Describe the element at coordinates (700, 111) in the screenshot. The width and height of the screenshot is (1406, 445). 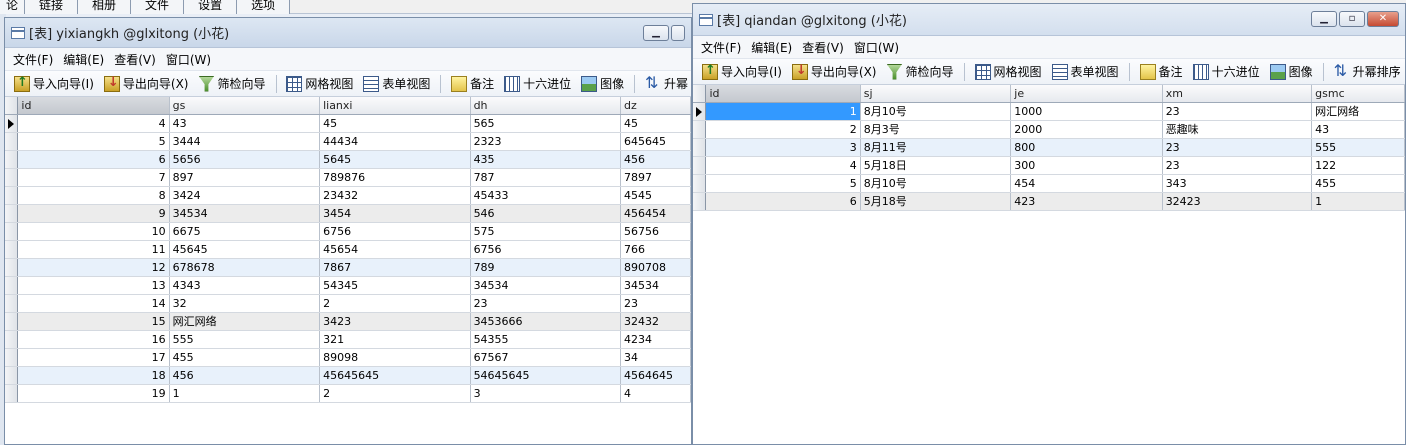
I see `current-row-arrow-icon` at that location.